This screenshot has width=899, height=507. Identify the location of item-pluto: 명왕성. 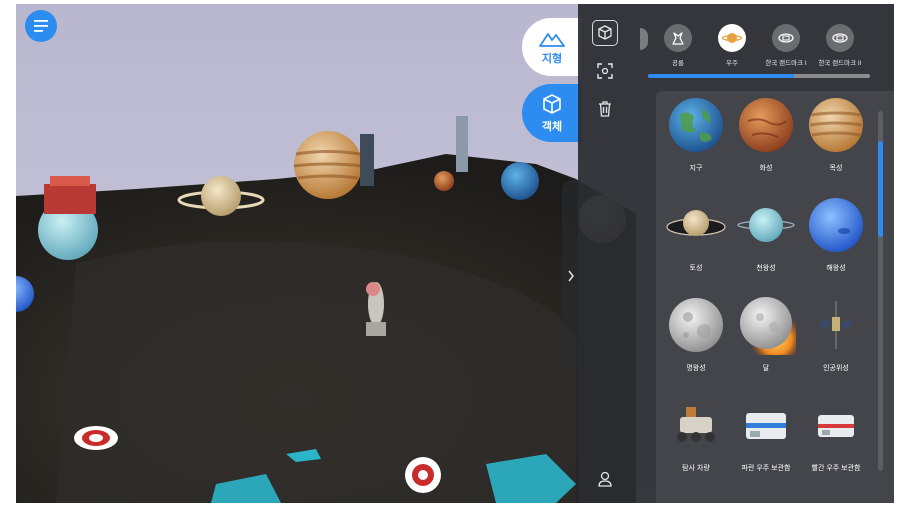
(696, 343).